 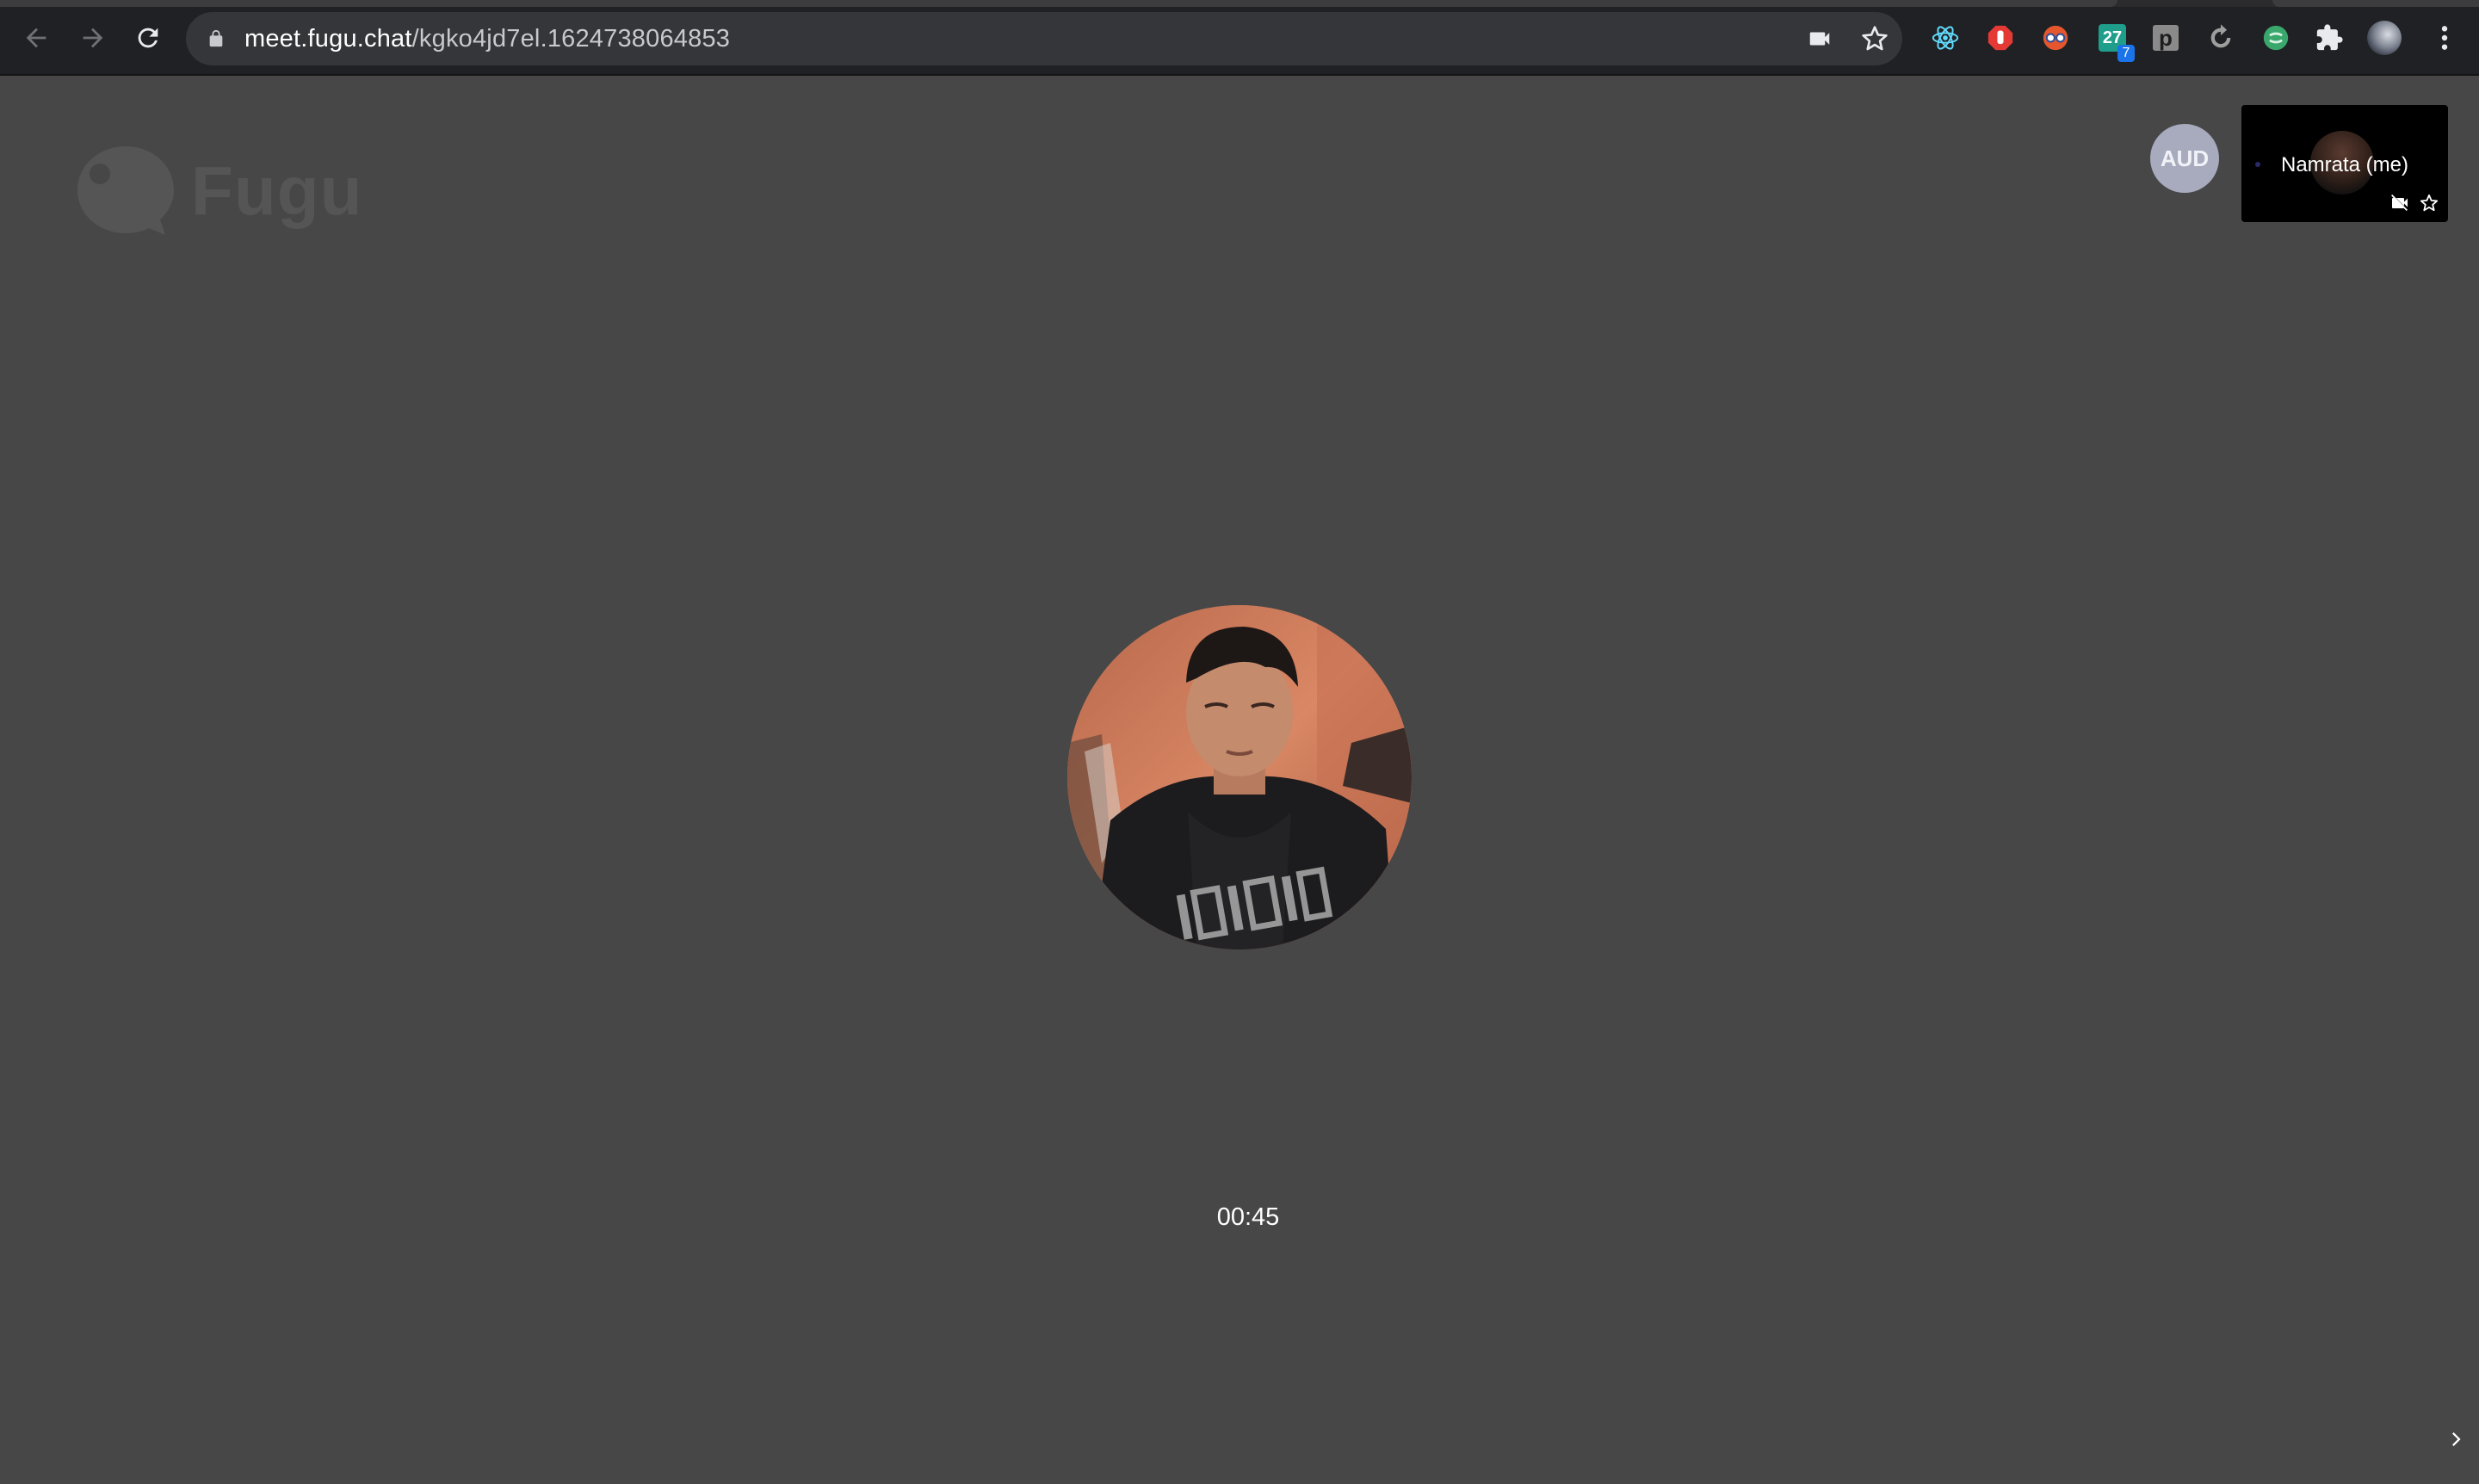 I want to click on arrow-left-icon, so click(x=36, y=38).